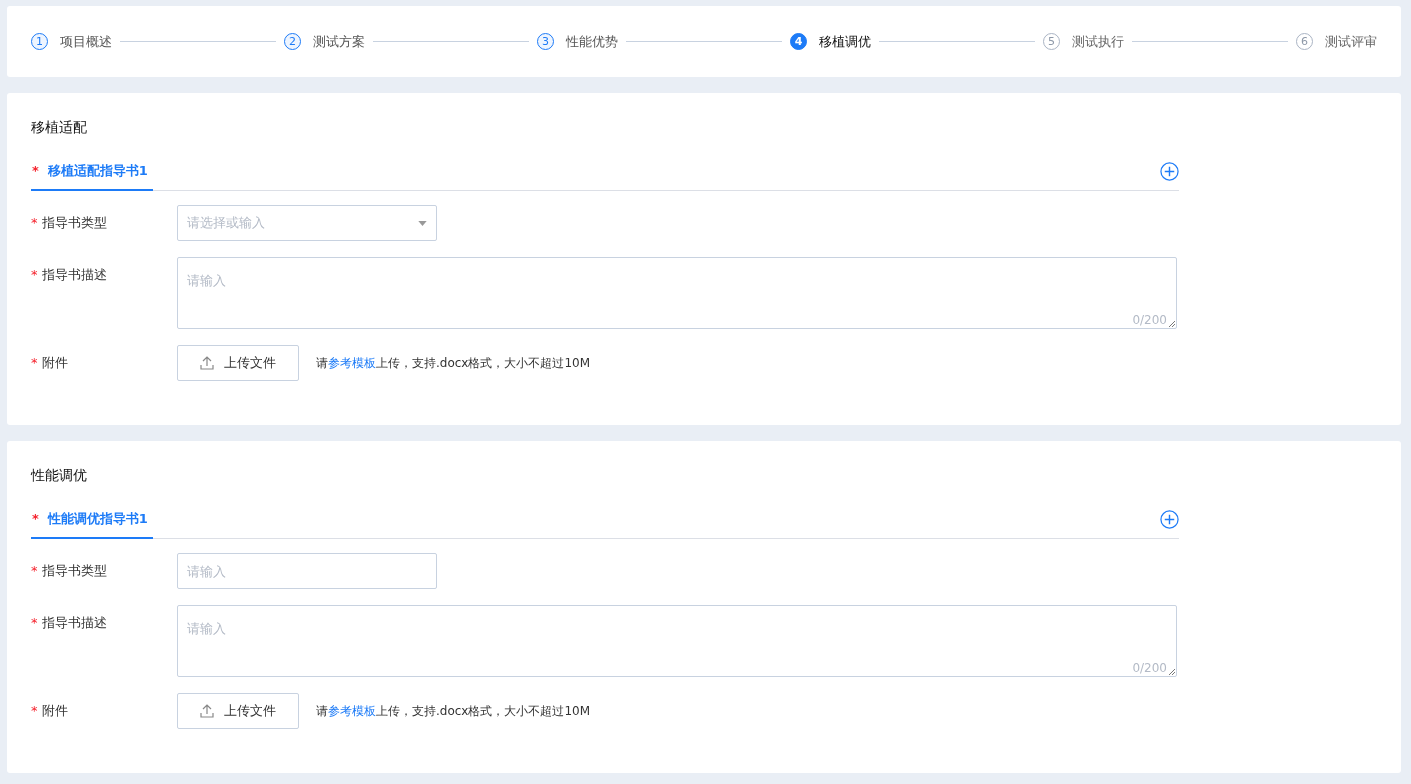 The height and width of the screenshot is (784, 1411). Describe the element at coordinates (92, 520) in the screenshot. I see `tab: * 性能调优指导书1` at that location.